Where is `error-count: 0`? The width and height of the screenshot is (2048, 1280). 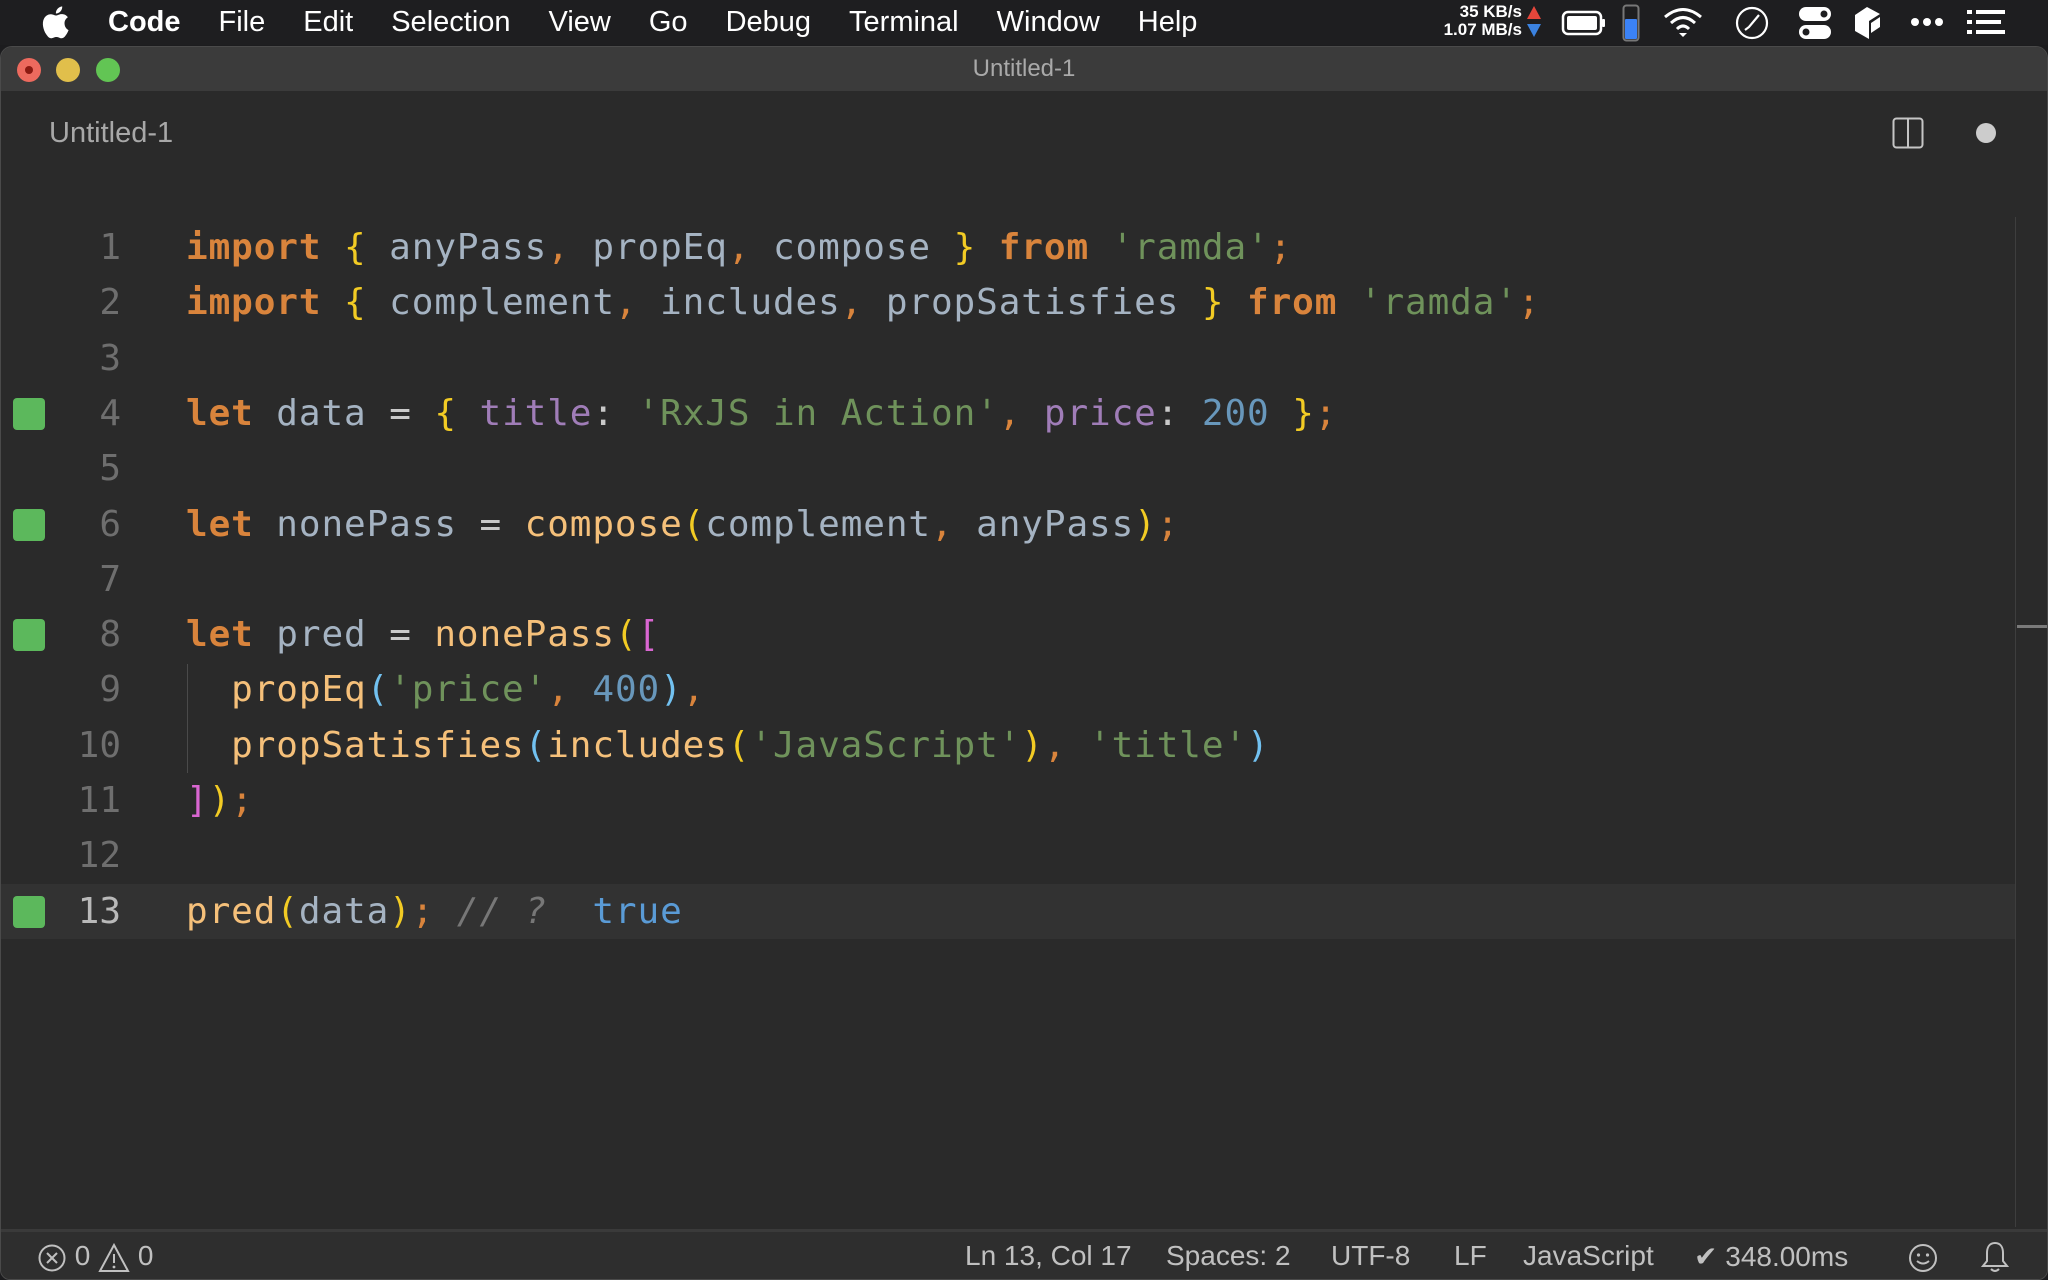
error-count: 0 is located at coordinates (82, 1255).